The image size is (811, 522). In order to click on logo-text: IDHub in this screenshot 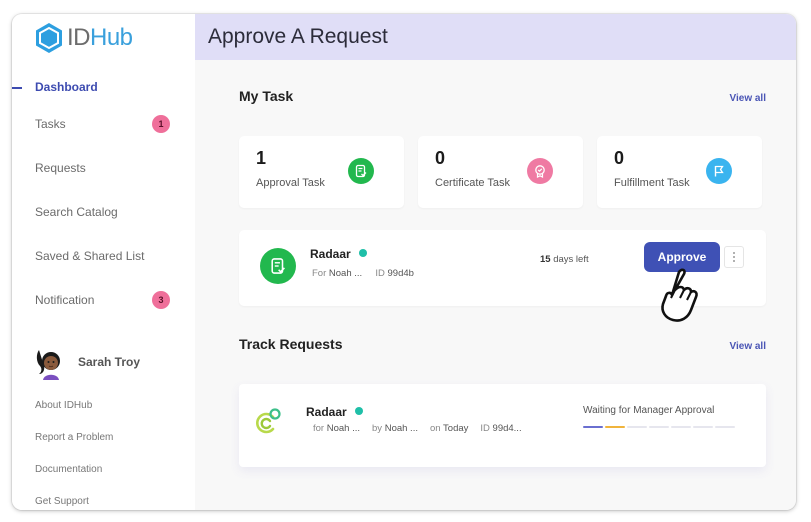, I will do `click(100, 38)`.